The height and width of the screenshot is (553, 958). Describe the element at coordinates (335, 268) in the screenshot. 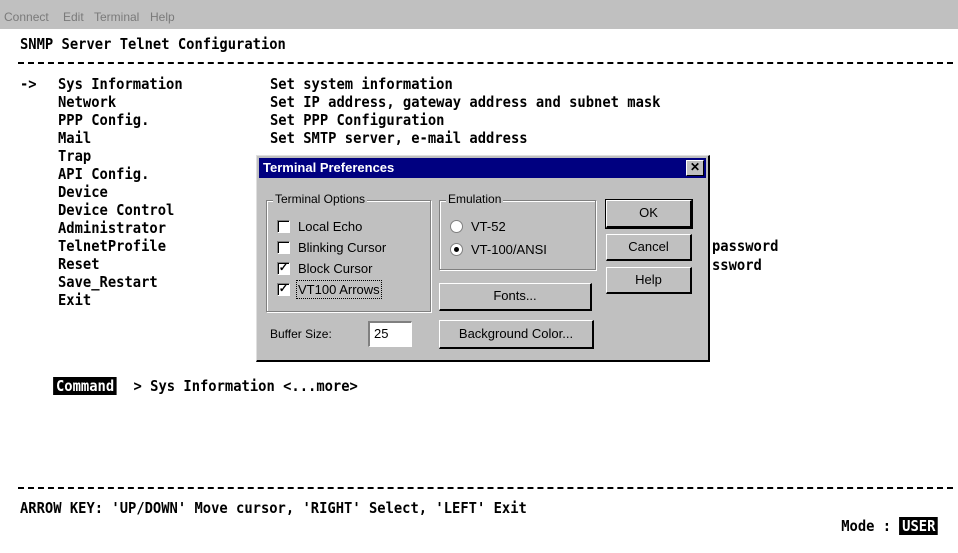

I see `block-cursor-label: Block Cursor` at that location.